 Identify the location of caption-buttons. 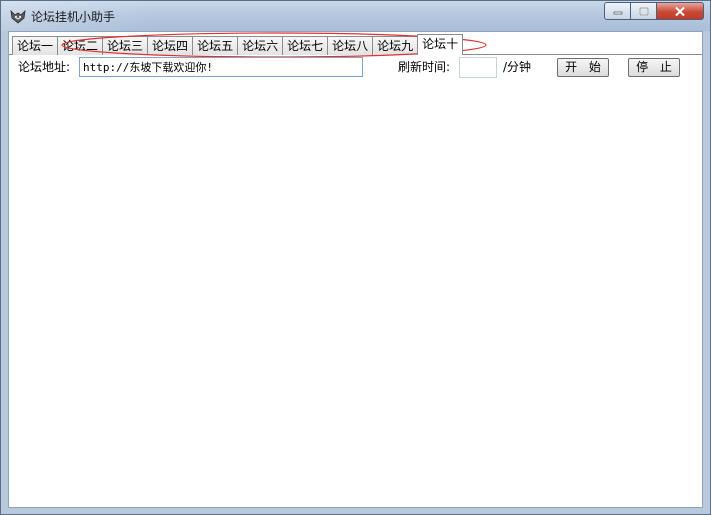
(654, 11).